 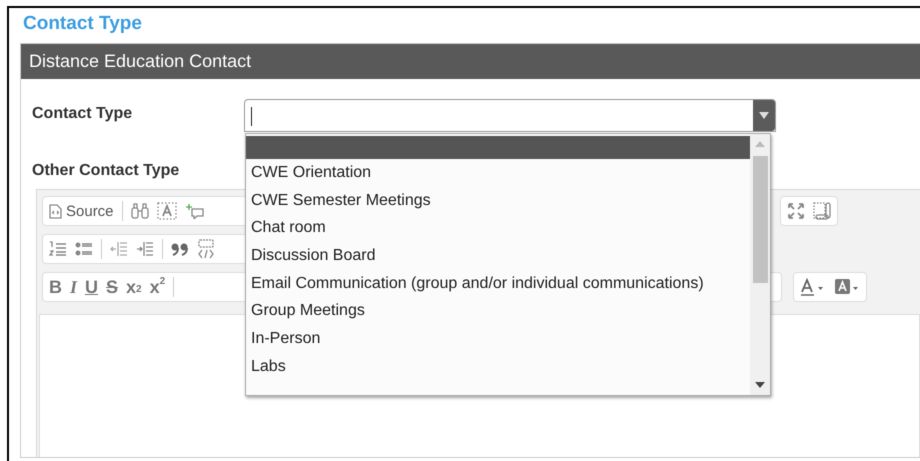 What do you see at coordinates (140, 61) in the screenshot?
I see `panel-title: Distance Education Contact` at bounding box center [140, 61].